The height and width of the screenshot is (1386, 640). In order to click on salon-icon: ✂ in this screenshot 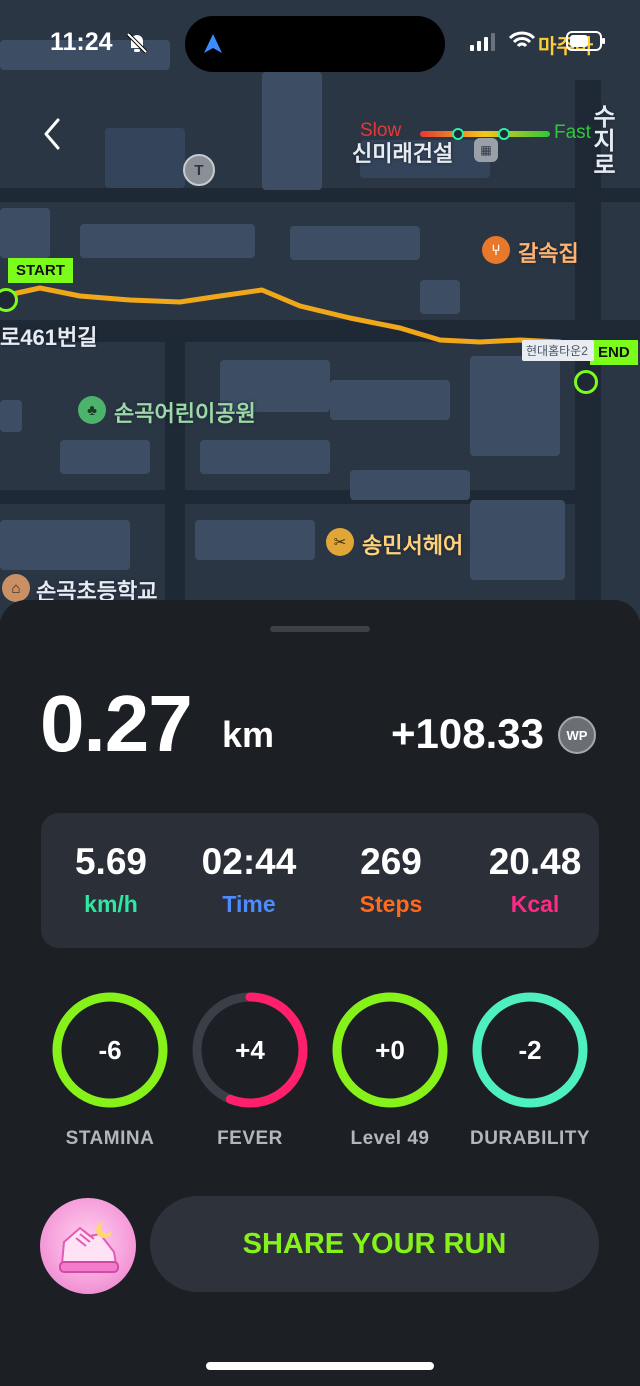, I will do `click(340, 542)`.